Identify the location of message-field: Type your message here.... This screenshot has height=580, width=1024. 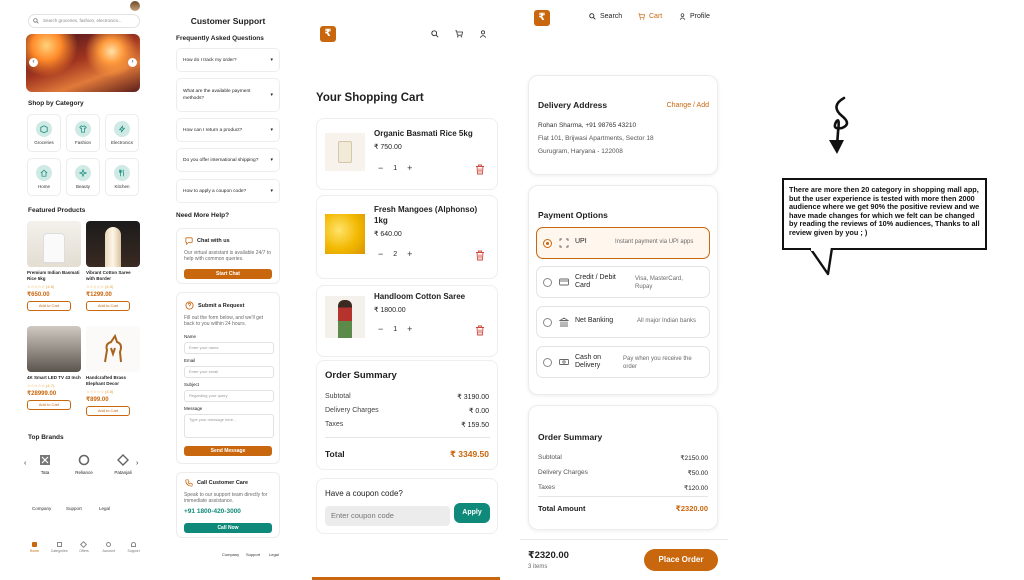
(229, 426).